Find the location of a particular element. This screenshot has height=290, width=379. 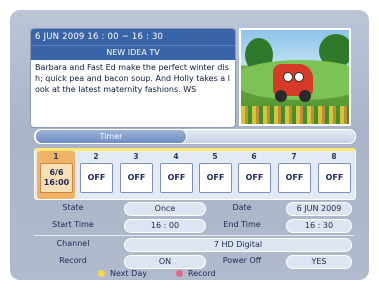

power-off-field: YES is located at coordinates (319, 262).